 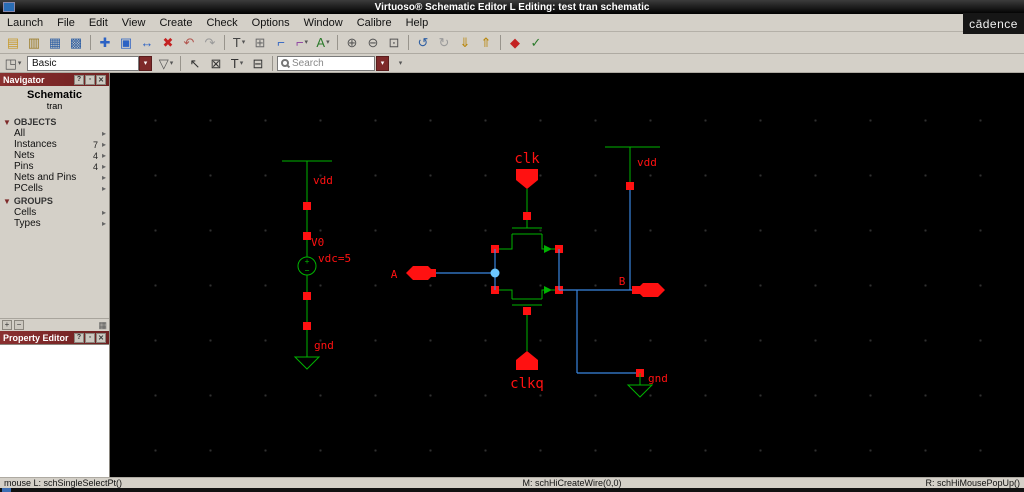 I want to click on save-icon: ▦, so click(x=55, y=43).